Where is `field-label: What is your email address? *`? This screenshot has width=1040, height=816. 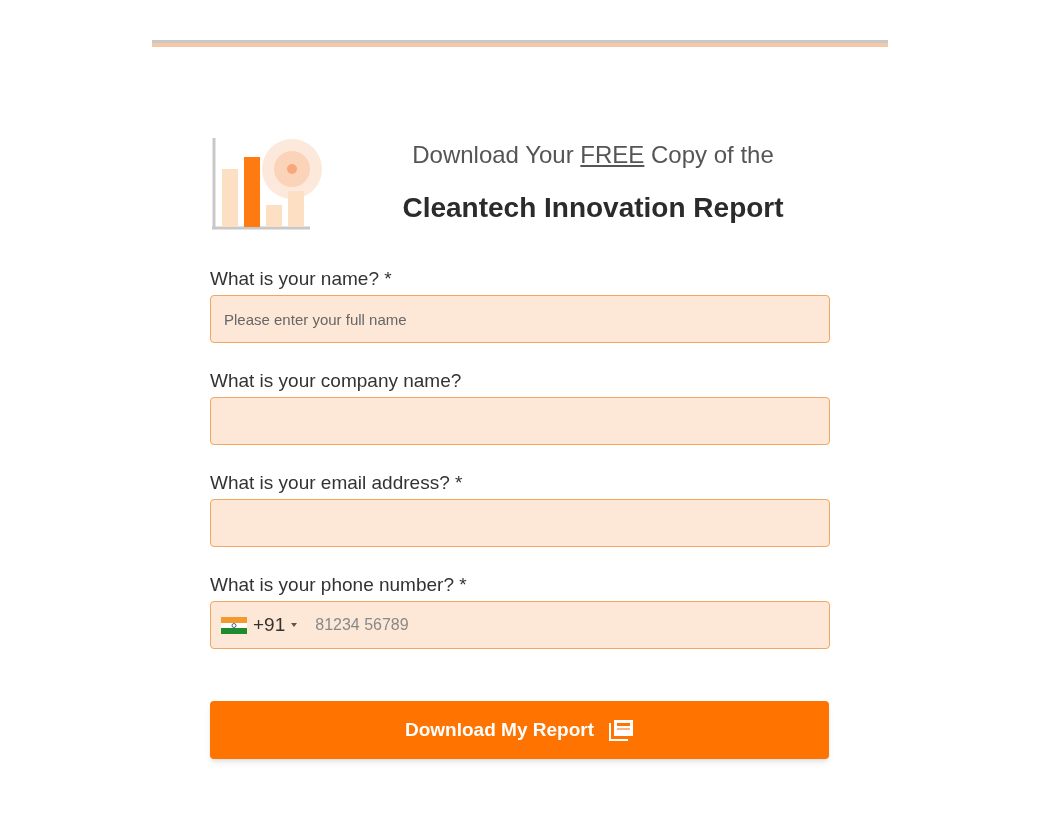
field-label: What is your email address? * is located at coordinates (337, 481).